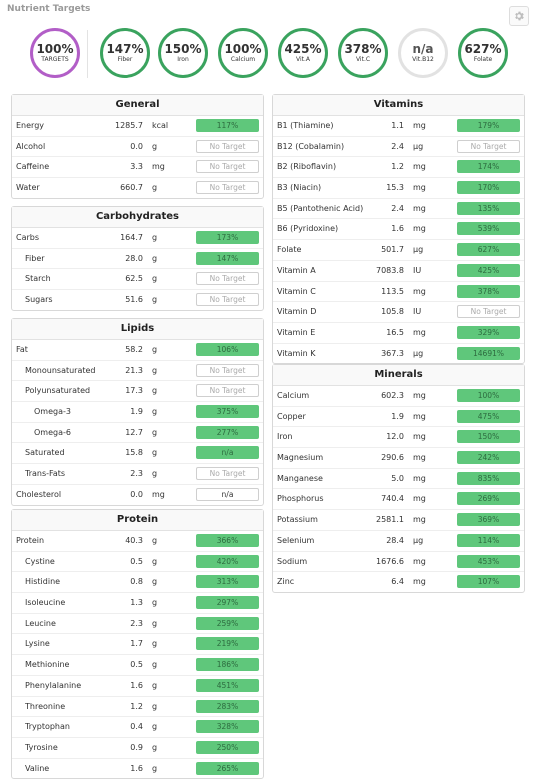 Image resolution: width=535 pixels, height=779 pixels. I want to click on nutrient-row: Phenylalanine 1.6 g 451%, so click(137, 686).